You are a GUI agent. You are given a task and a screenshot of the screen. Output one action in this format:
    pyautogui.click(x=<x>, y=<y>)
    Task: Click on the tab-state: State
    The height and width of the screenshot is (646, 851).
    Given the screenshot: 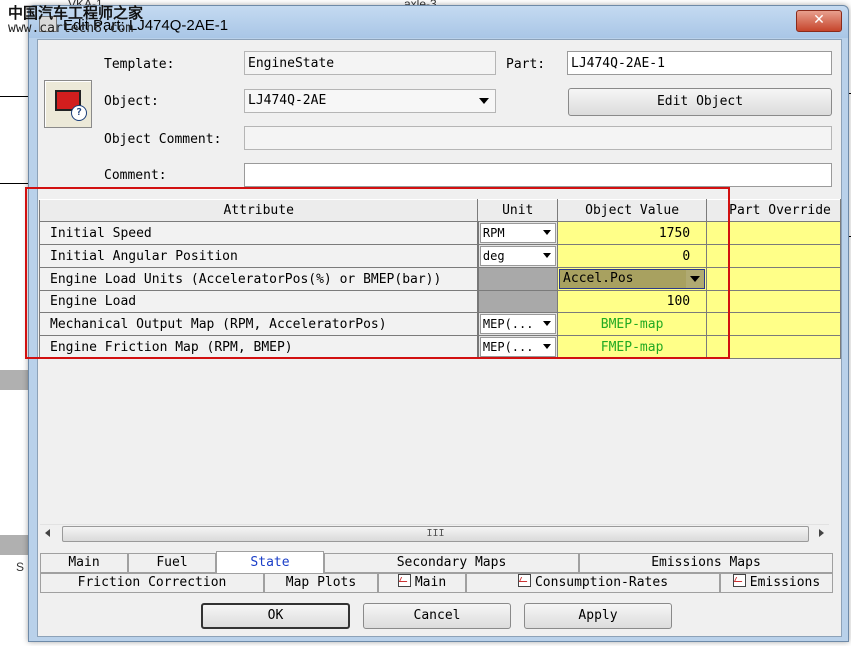 What is the action you would take?
    pyautogui.click(x=270, y=562)
    